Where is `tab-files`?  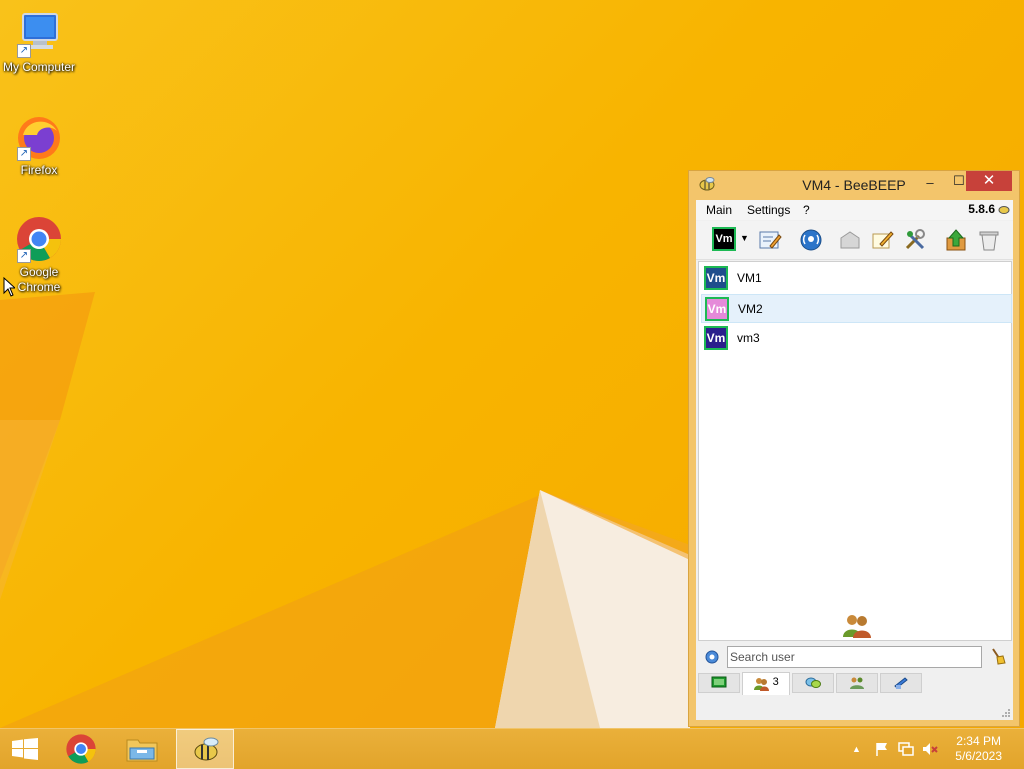 tab-files is located at coordinates (901, 683).